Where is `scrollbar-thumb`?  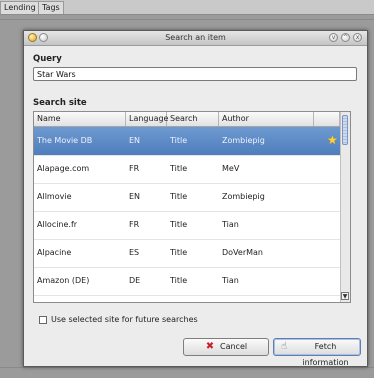 scrollbar-thumb is located at coordinates (345, 130).